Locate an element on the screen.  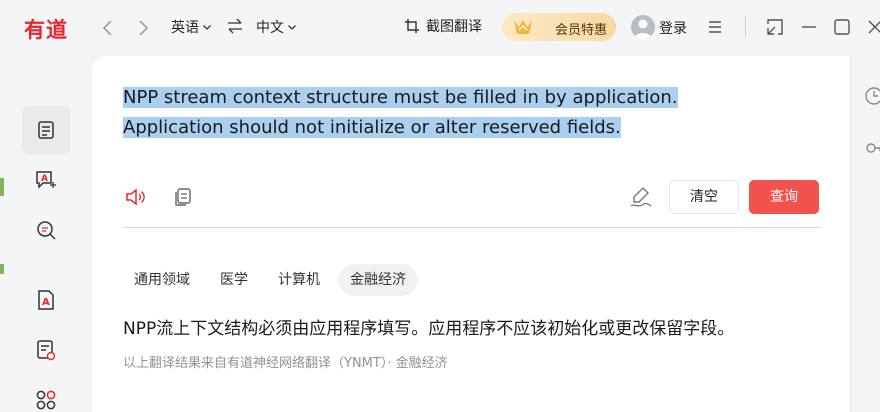
target-language-label: 中文 is located at coordinates (270, 28).